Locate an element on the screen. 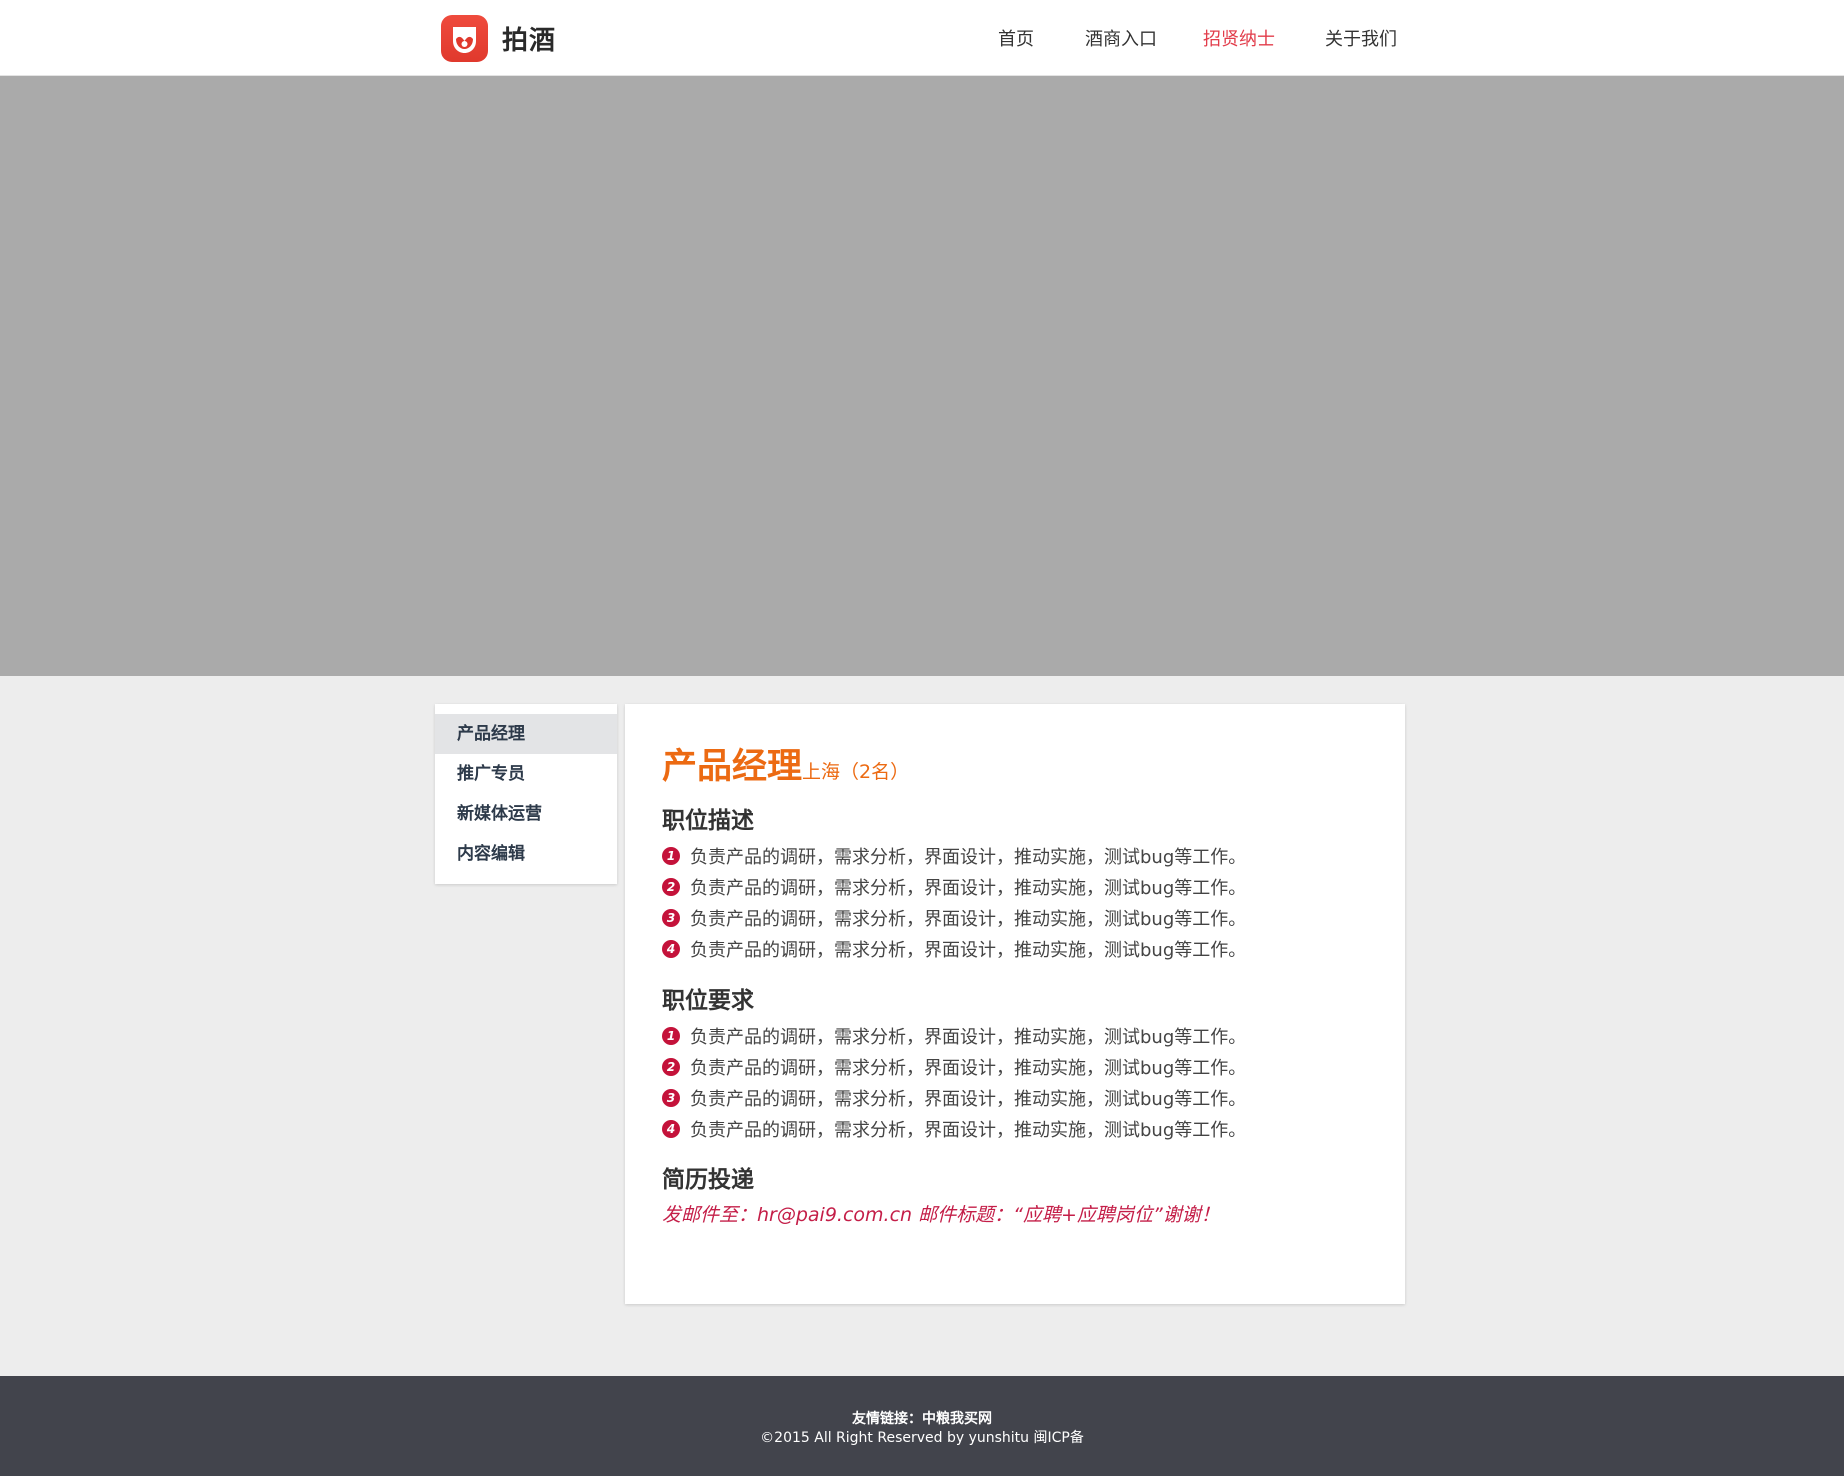 The height and width of the screenshot is (1476, 1844). logo-icon is located at coordinates (464, 38).